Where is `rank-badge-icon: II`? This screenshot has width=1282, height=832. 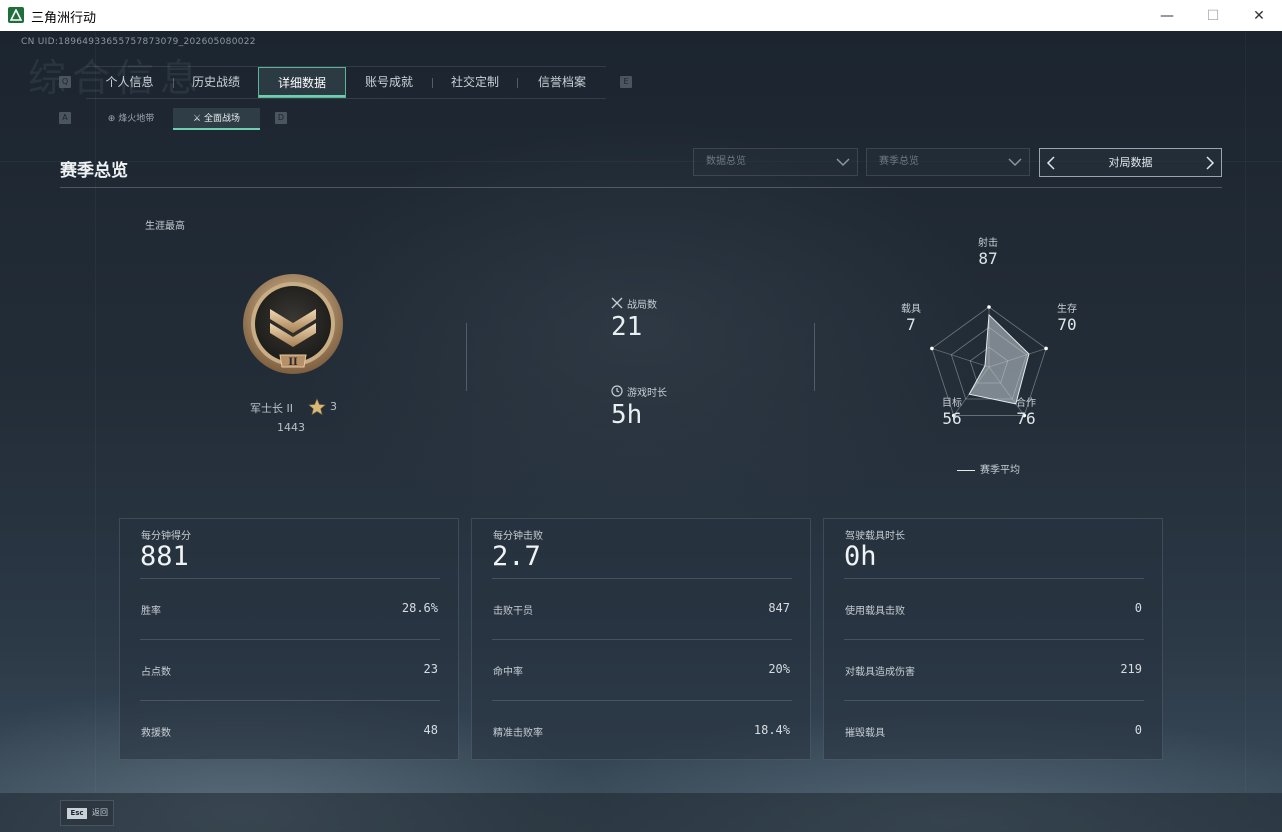 rank-badge-icon: II is located at coordinates (293, 327).